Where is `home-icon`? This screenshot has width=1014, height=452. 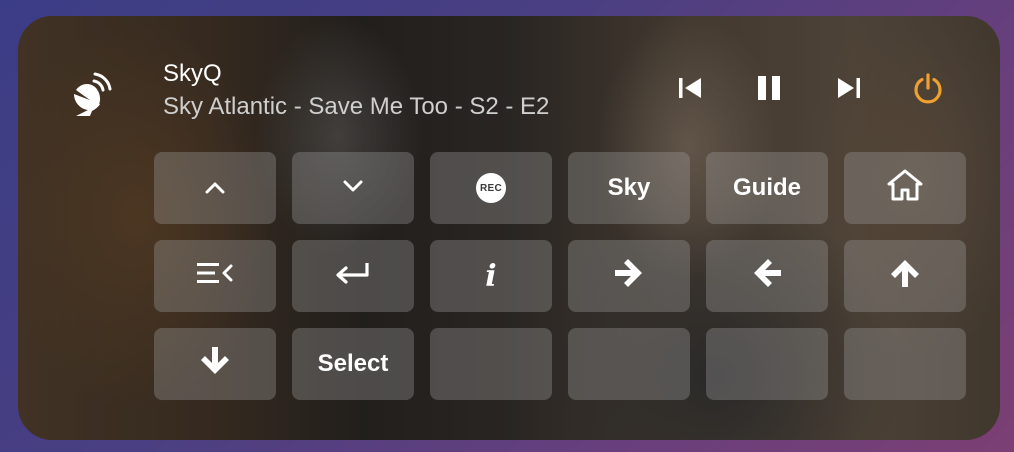 home-icon is located at coordinates (905, 188).